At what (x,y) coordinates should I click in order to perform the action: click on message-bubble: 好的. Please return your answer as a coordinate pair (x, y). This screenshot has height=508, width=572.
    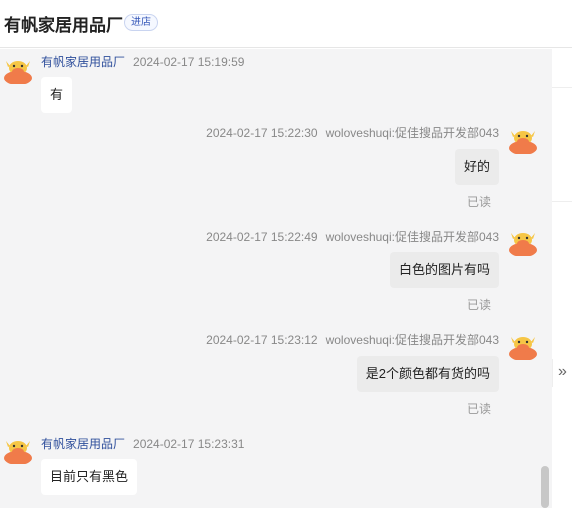
    Looking at the image, I should click on (476, 167).